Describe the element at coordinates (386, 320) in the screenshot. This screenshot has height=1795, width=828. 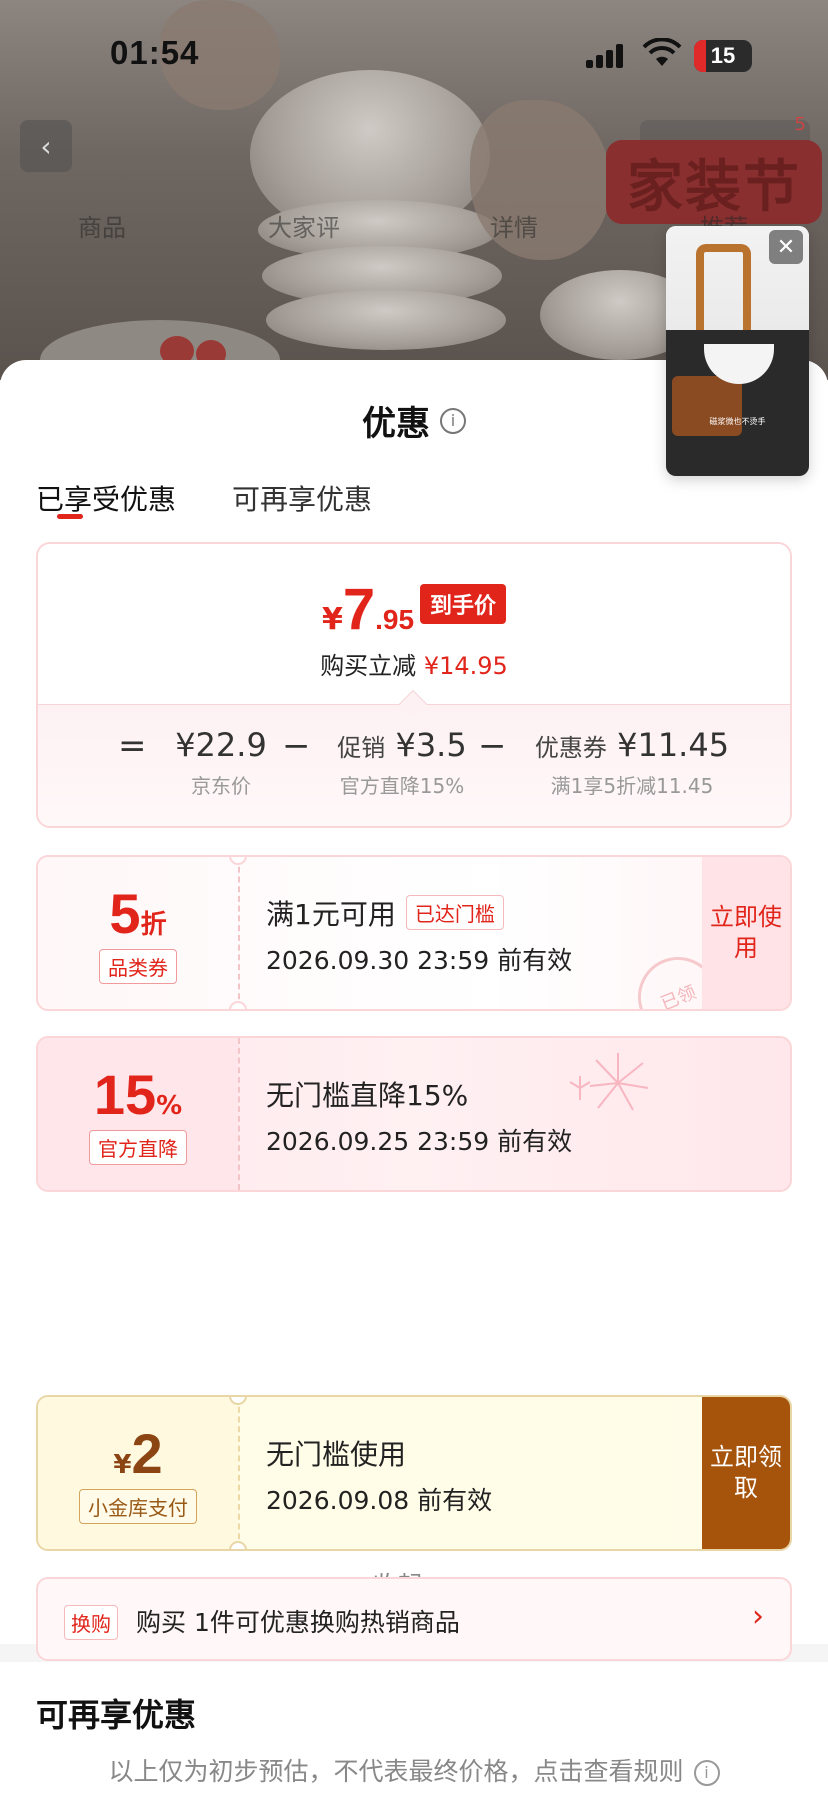
I see `bowl-image` at that location.